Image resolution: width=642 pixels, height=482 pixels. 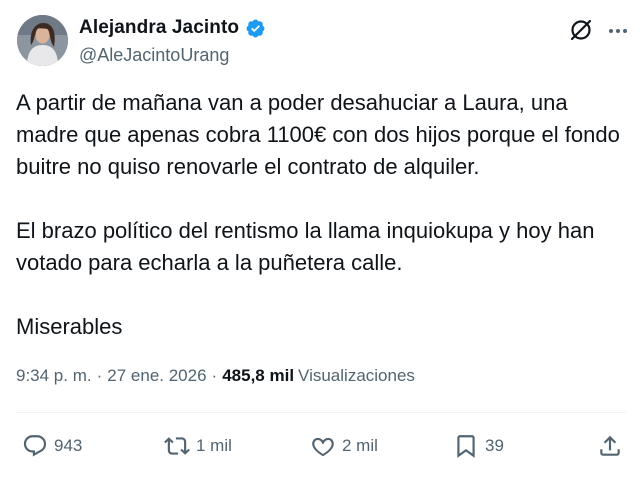 What do you see at coordinates (68, 445) in the screenshot?
I see `reply-count: 943` at bounding box center [68, 445].